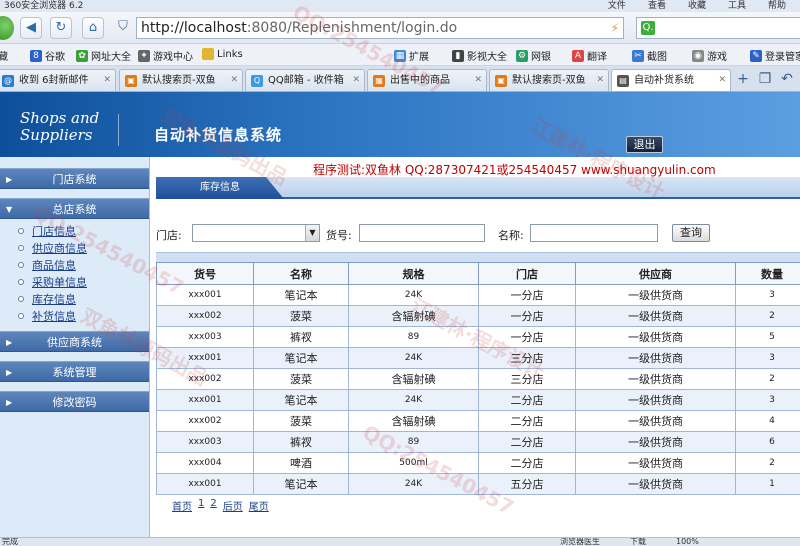  Describe the element at coordinates (478, 400) in the screenshot. I see `table-row: xxx001 笔记本 24K 二分店 一级供货商 3` at that location.